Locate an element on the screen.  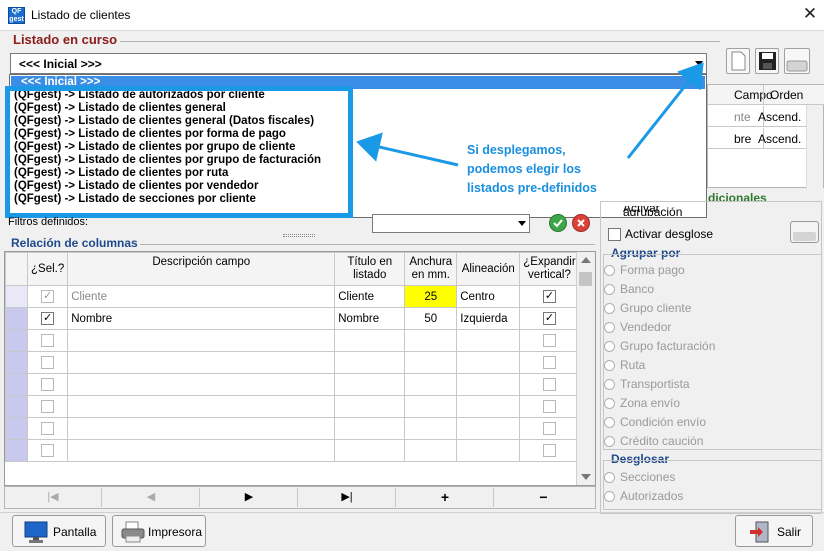
radio-banco: Banco is located at coordinates (629, 289).